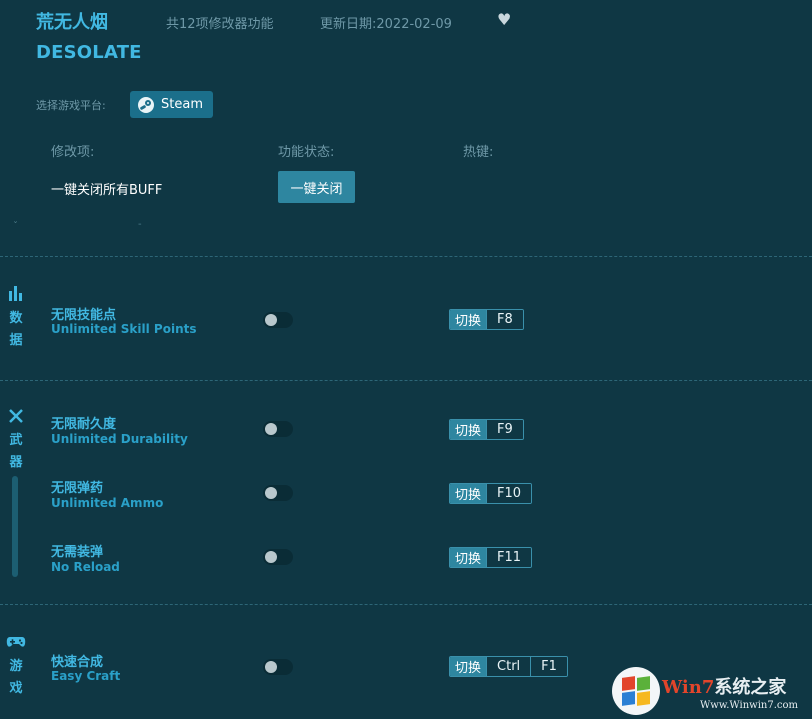 The width and height of the screenshot is (812, 719). Describe the element at coordinates (509, 557) in the screenshot. I see `hotkey-key: F11` at that location.